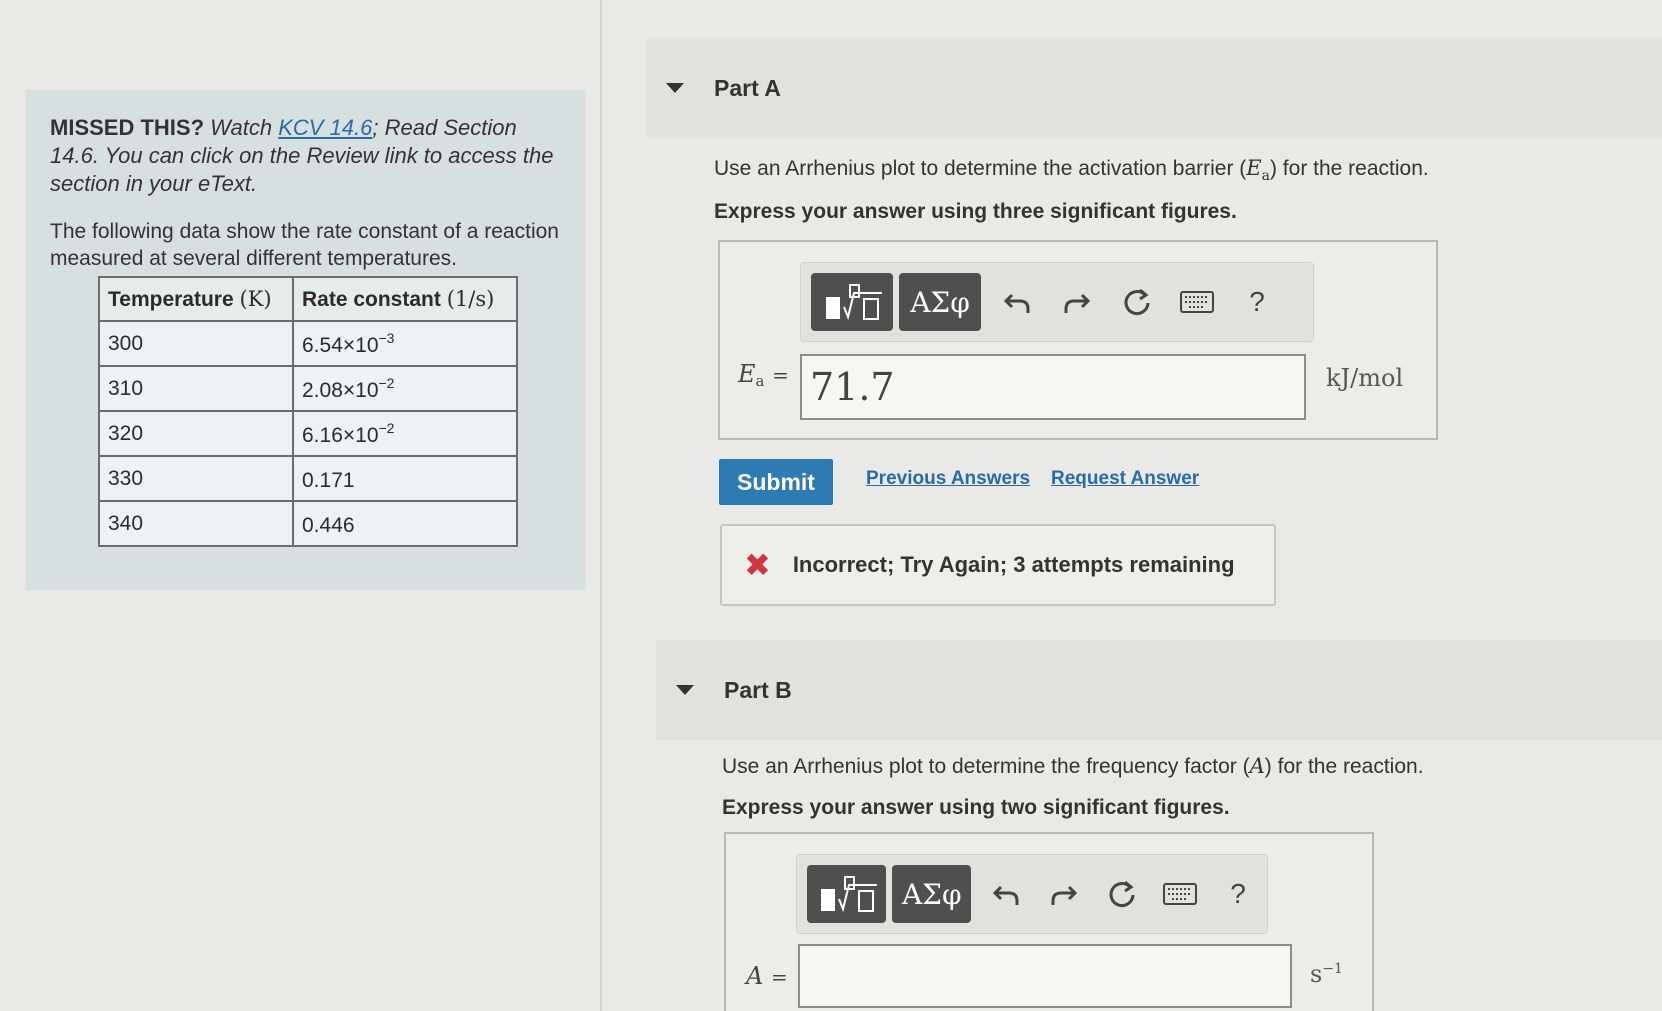  Describe the element at coordinates (405, 299) in the screenshot. I see `header-rate-constant: Rate constant (1/s)` at that location.